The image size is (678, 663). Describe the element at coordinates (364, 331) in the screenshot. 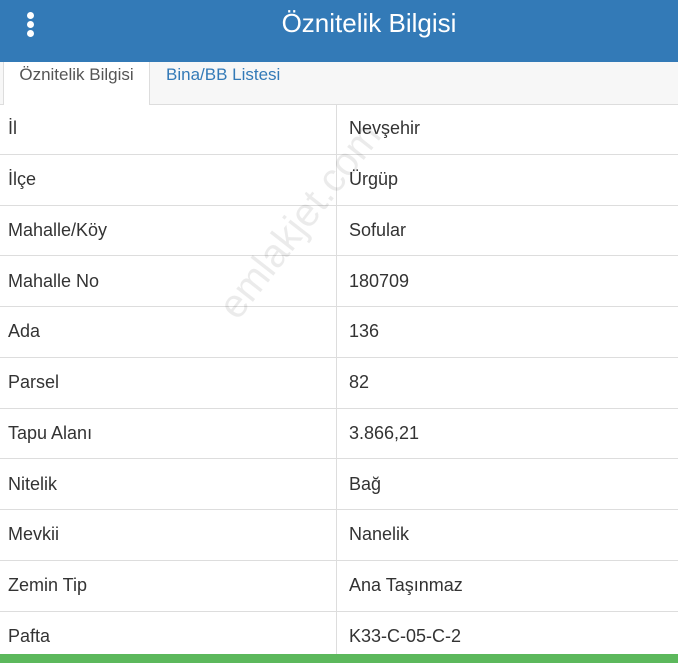

I see `attribute-value: 136` at that location.